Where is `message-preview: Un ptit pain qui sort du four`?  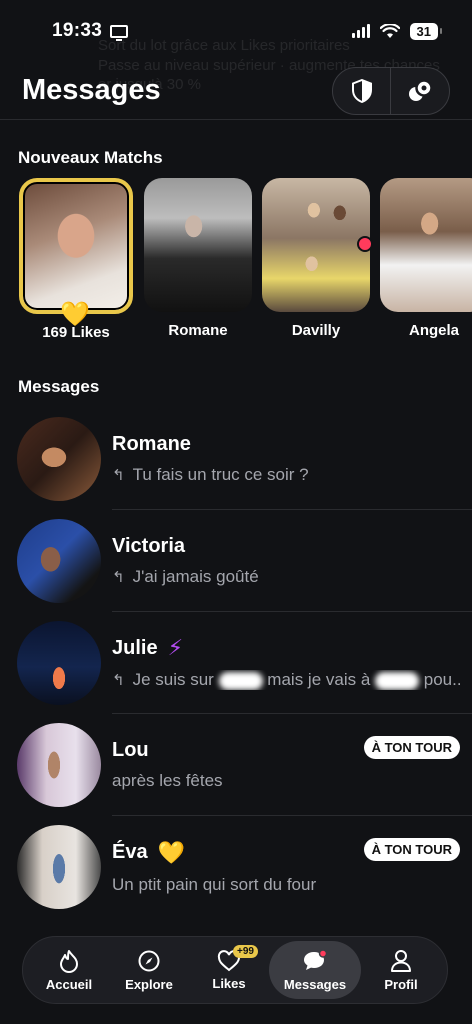 message-preview: Un ptit pain qui sort du four is located at coordinates (214, 884).